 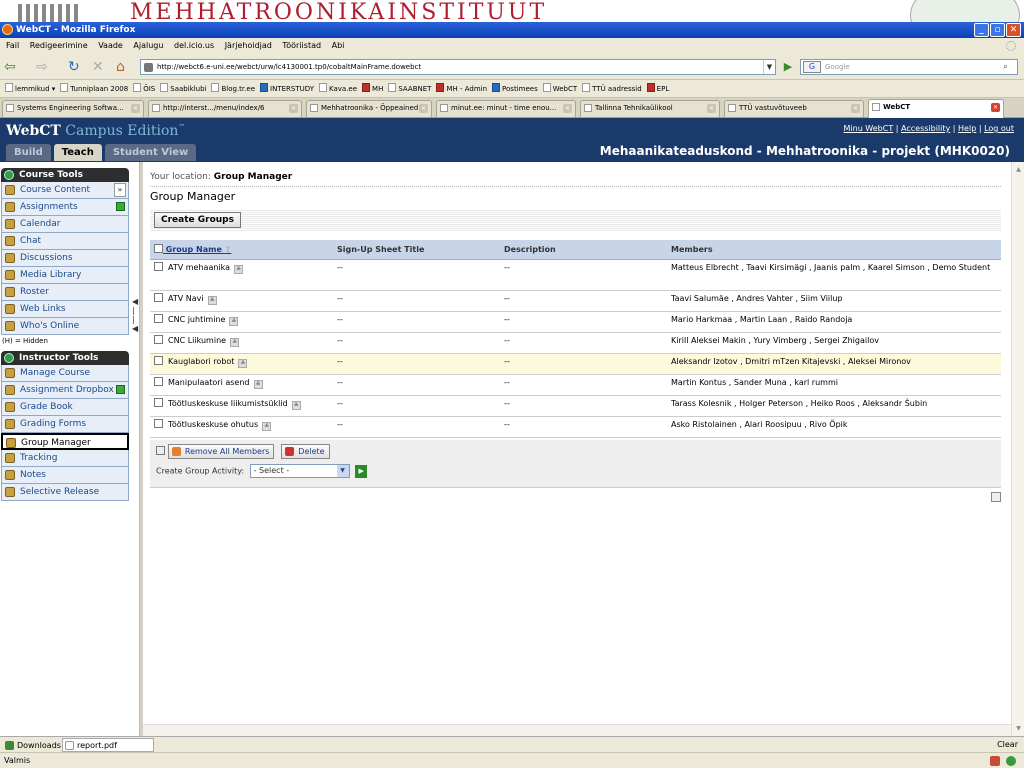 What do you see at coordinates (461, 88) in the screenshot?
I see `bookmark-mh-admin: MH - Admin` at bounding box center [461, 88].